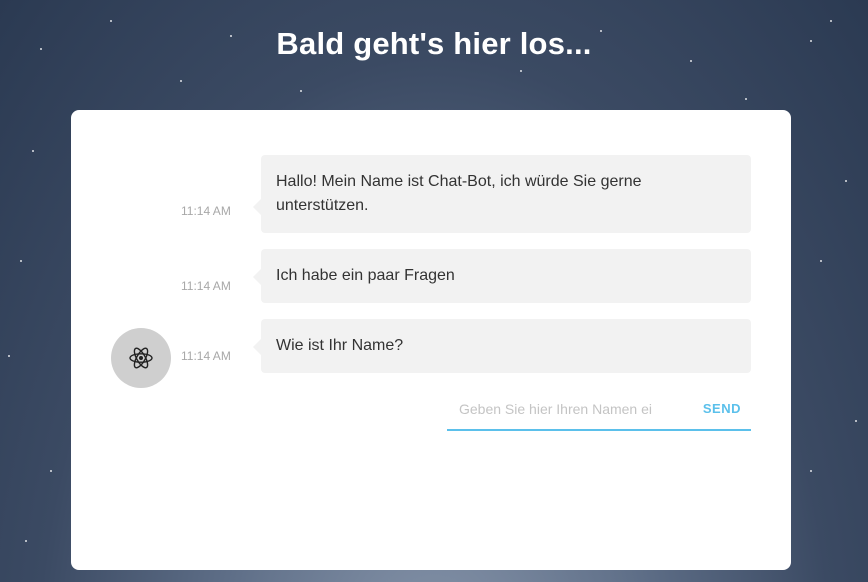 The width and height of the screenshot is (868, 582). What do you see at coordinates (502, 276) in the screenshot?
I see `message-bubble: Ich habe ein paar Fragen` at bounding box center [502, 276].